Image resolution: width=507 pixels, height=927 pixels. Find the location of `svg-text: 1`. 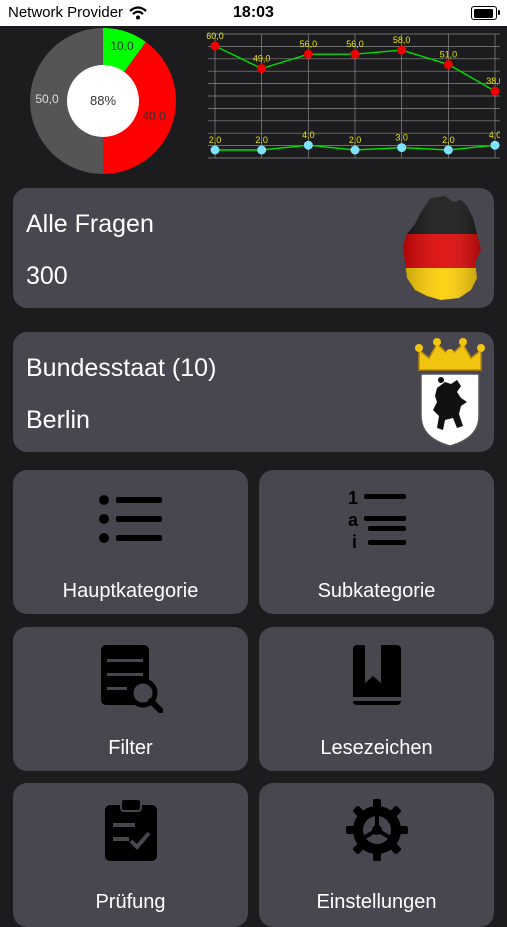

svg-text: 1 is located at coordinates (353, 498).